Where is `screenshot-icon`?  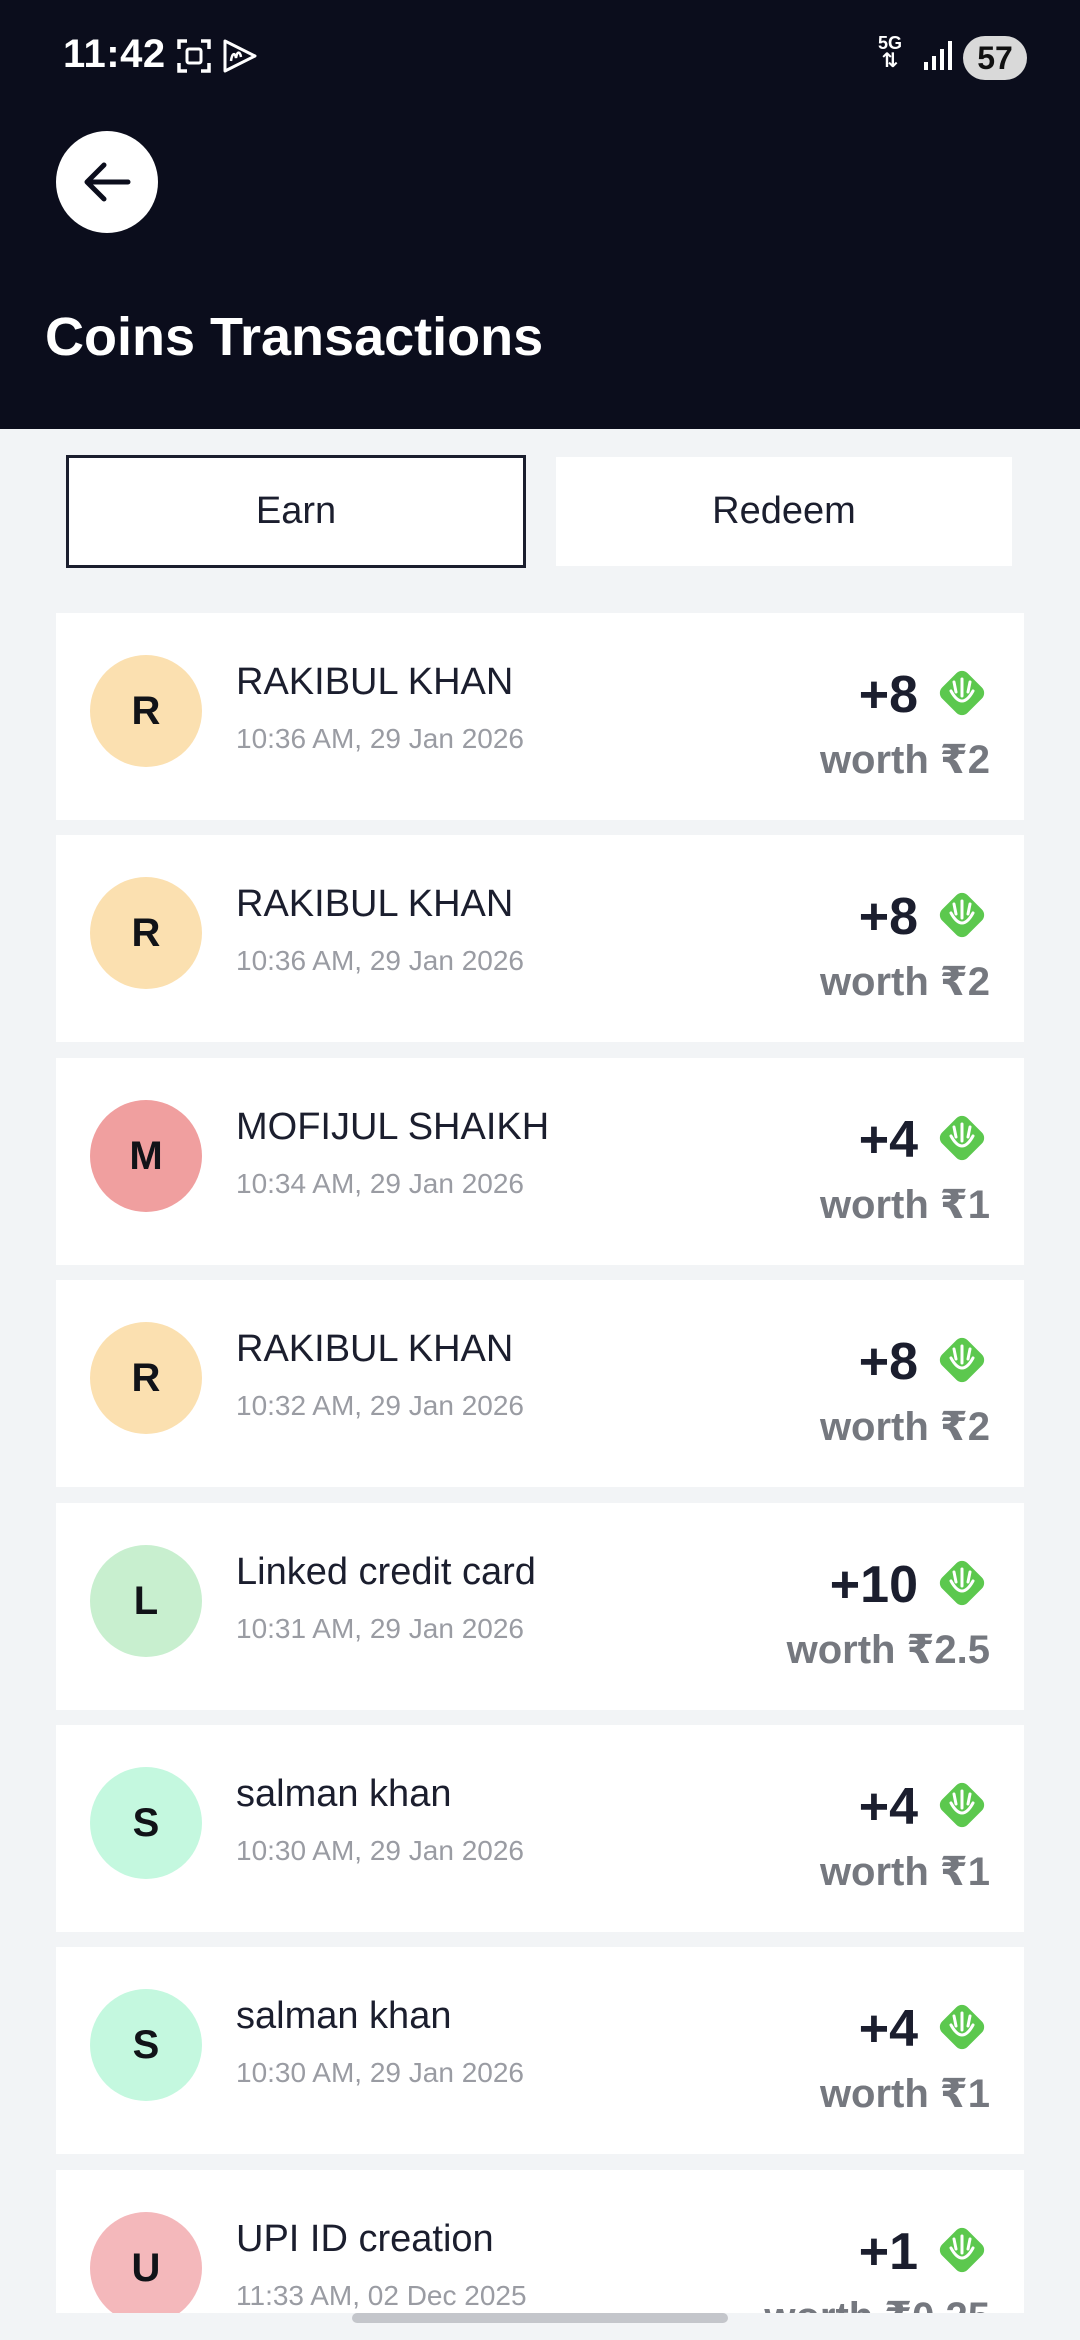
screenshot-icon is located at coordinates (194, 56).